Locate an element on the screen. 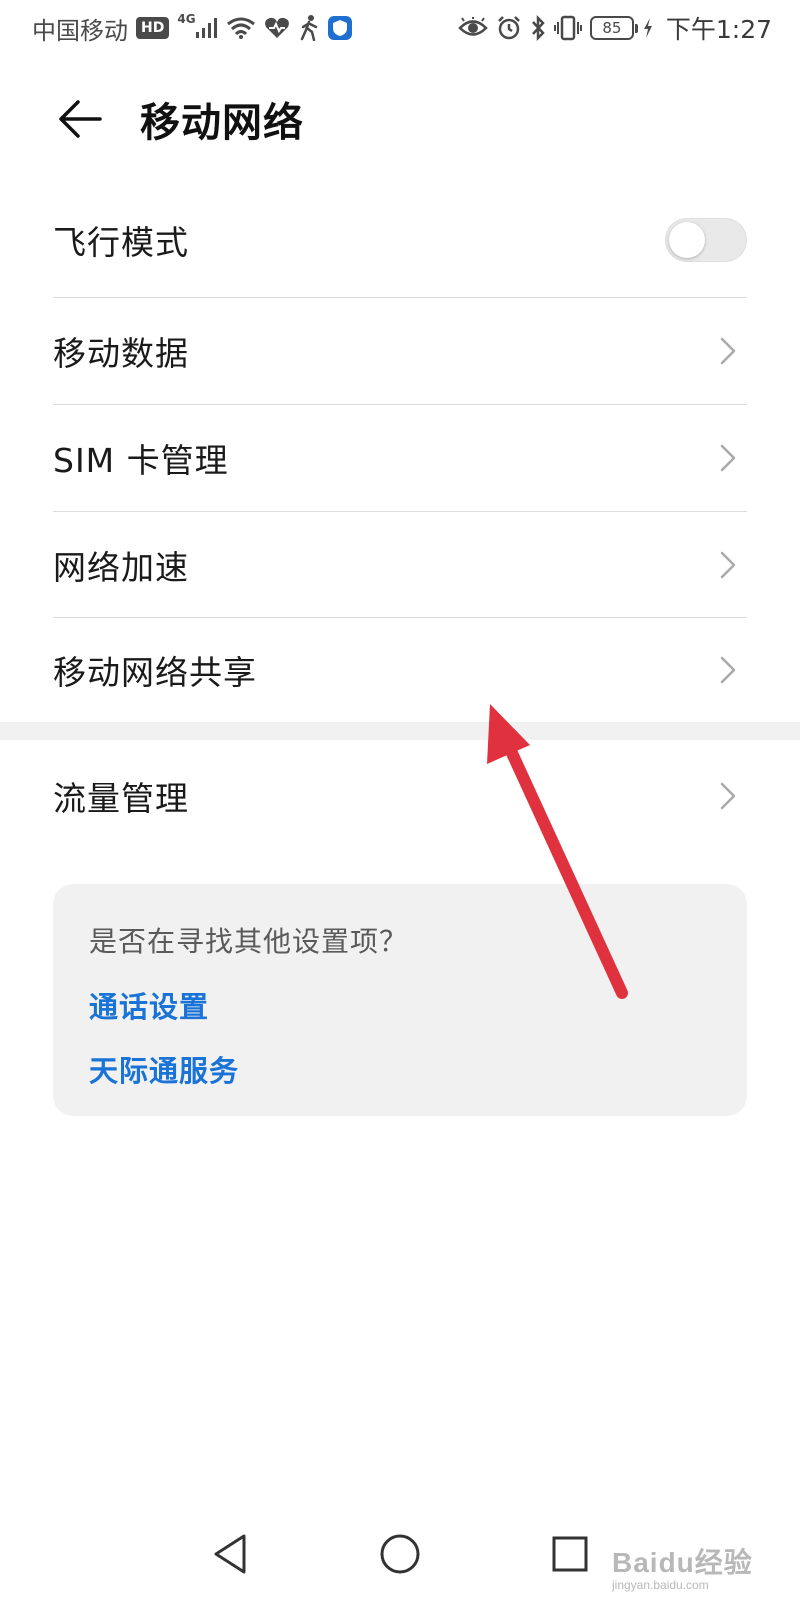  back-arrow-icon is located at coordinates (80, 119).